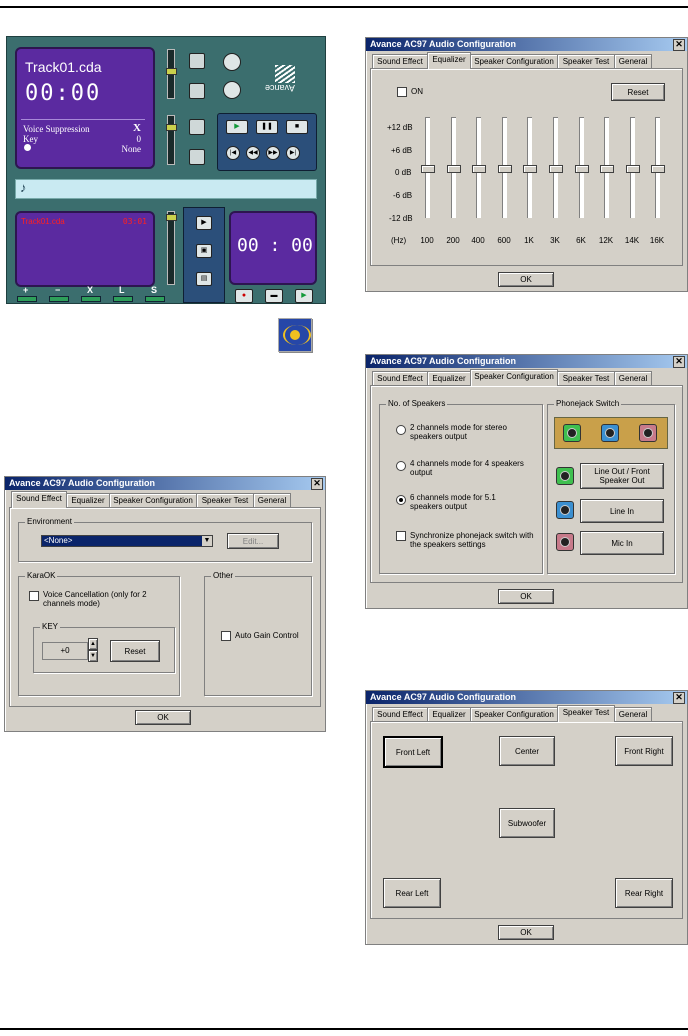 This screenshot has height=1036, width=688. What do you see at coordinates (204, 251) in the screenshot?
I see `save-button: ▣` at bounding box center [204, 251].